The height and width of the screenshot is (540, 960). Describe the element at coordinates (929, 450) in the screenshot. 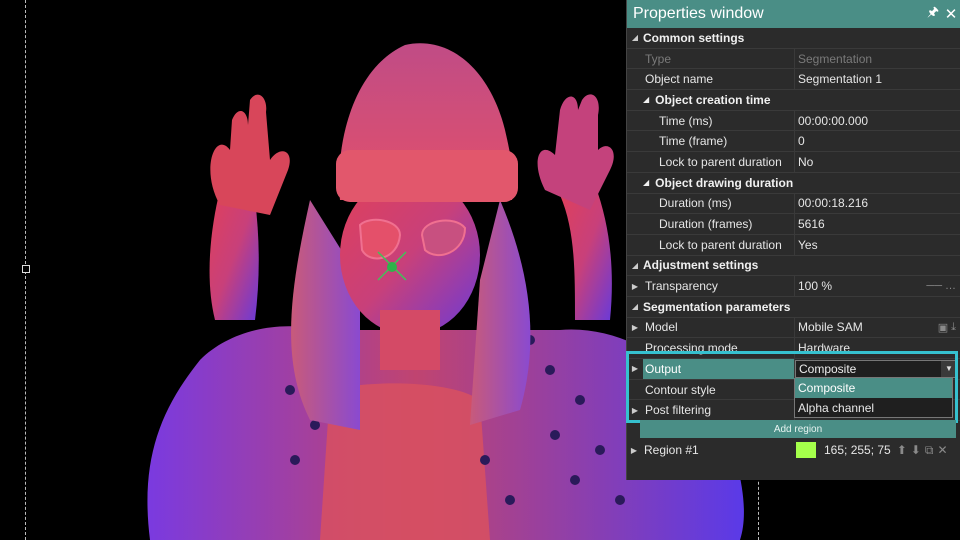

I see `duplicate-icon: ⧉` at that location.